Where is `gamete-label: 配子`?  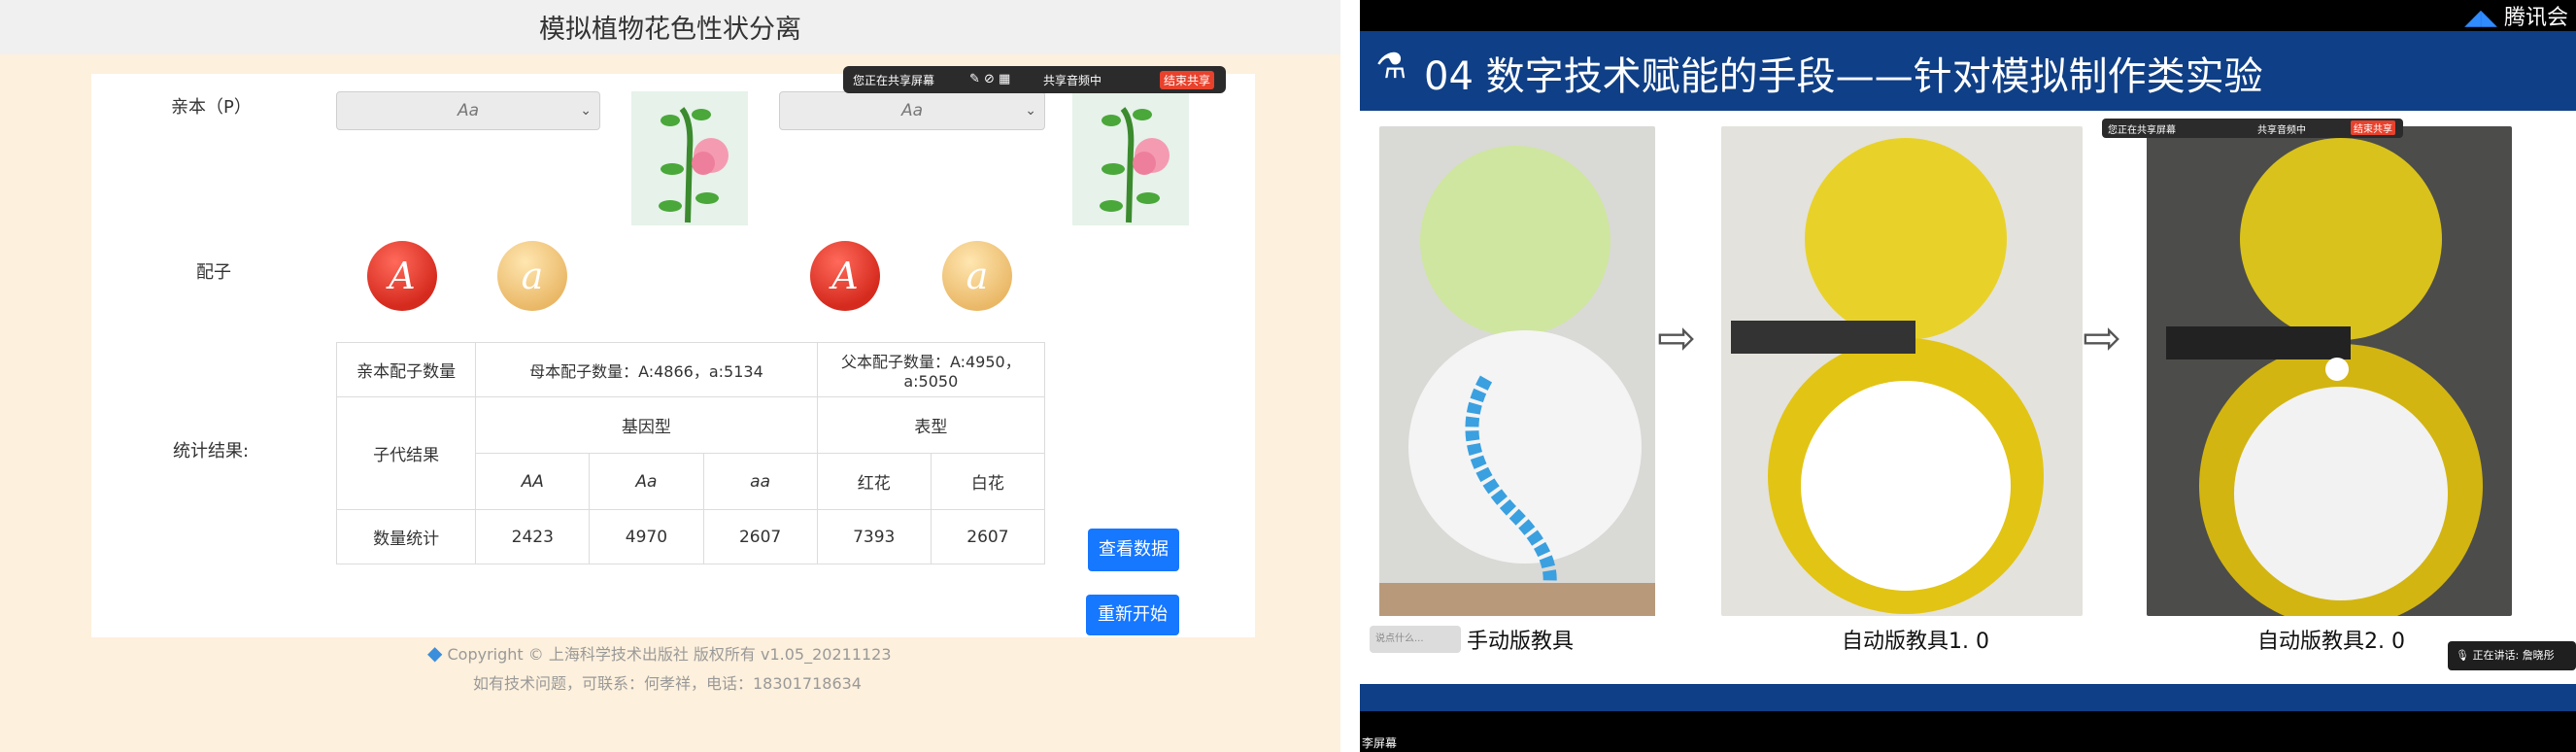 gamete-label: 配子 is located at coordinates (213, 272).